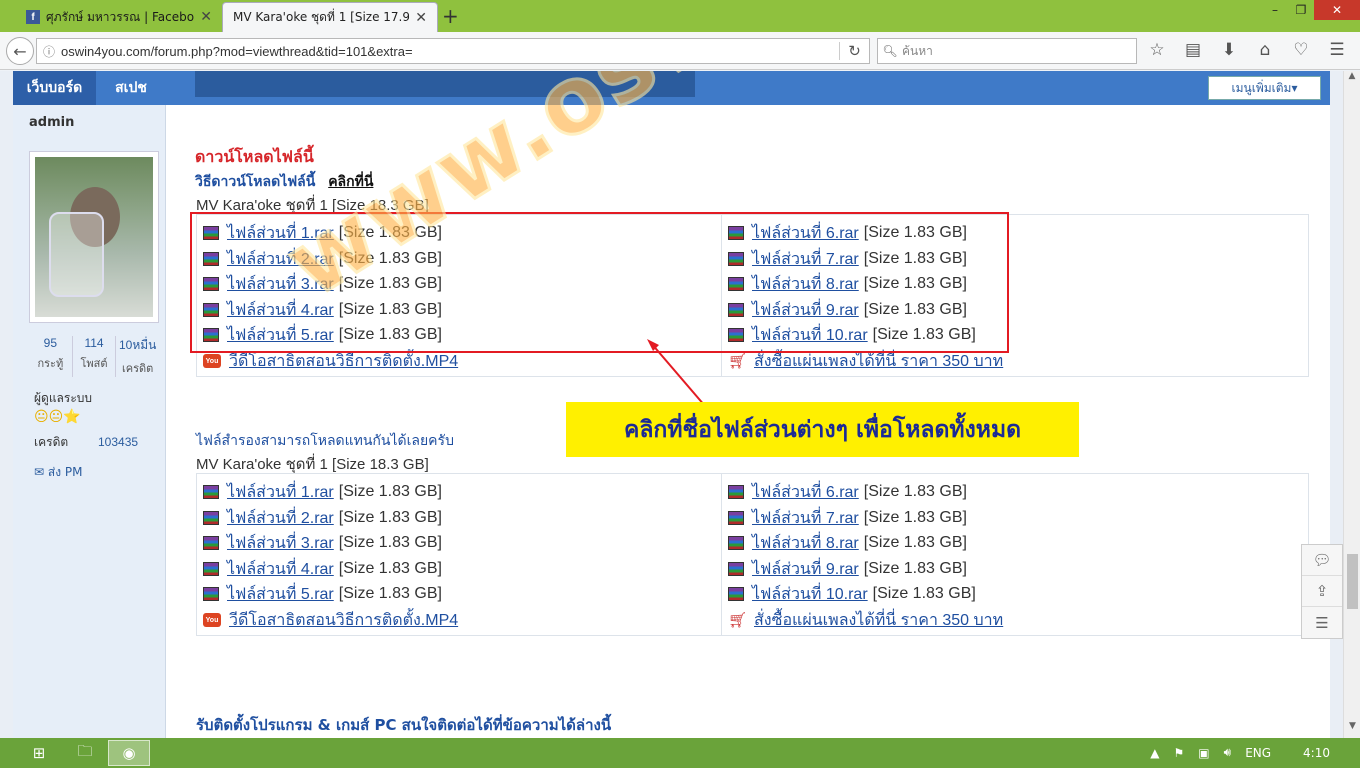  I want to click on tab-label: ศุภรักษ์ มหาวรรณ | Facebook, so click(120, 16).